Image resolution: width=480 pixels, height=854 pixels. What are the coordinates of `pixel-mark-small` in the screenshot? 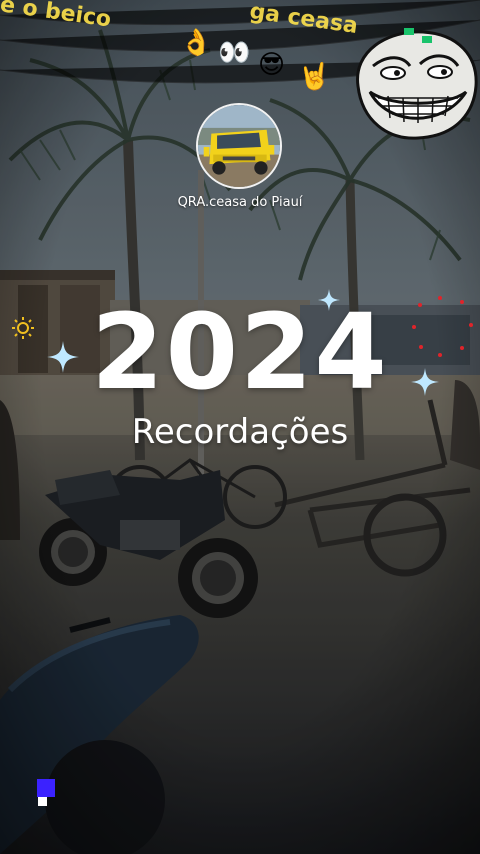 It's located at (42, 801).